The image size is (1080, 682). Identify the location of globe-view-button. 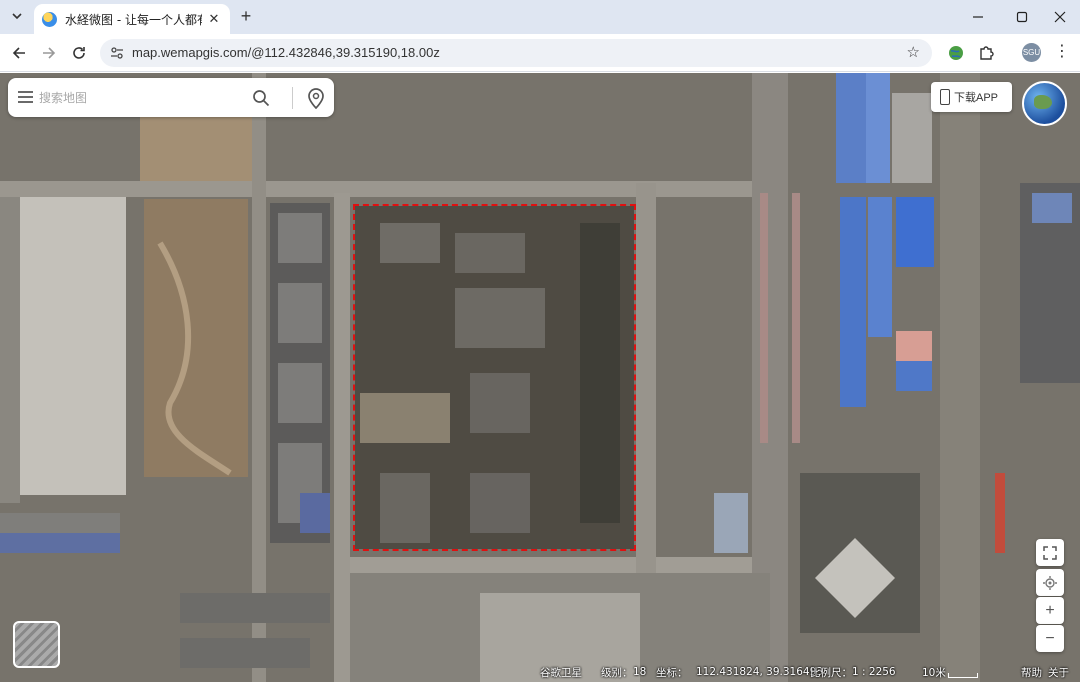
(1044, 103).